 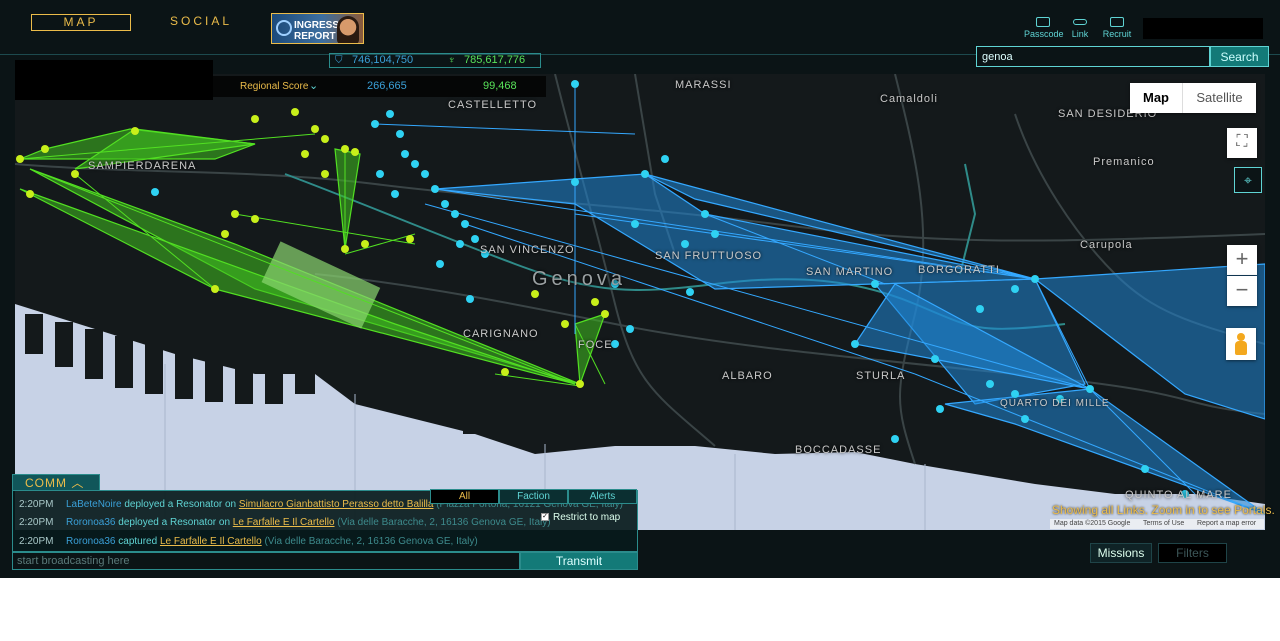 I want to click on map-label-carignano: CARIGNANO, so click(x=501, y=334).